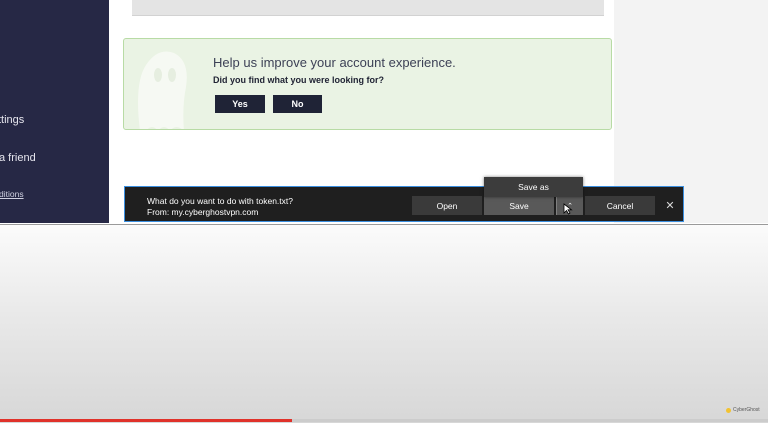 This screenshot has height=423, width=768. Describe the element at coordinates (447, 205) in the screenshot. I see `open-button: Open` at that location.